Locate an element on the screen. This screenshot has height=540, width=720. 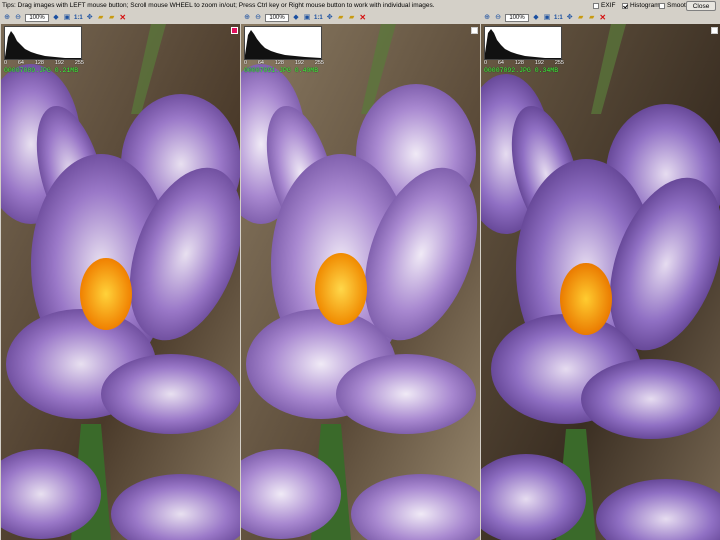
exif-checkbox: EXIF is located at coordinates (604, 6).